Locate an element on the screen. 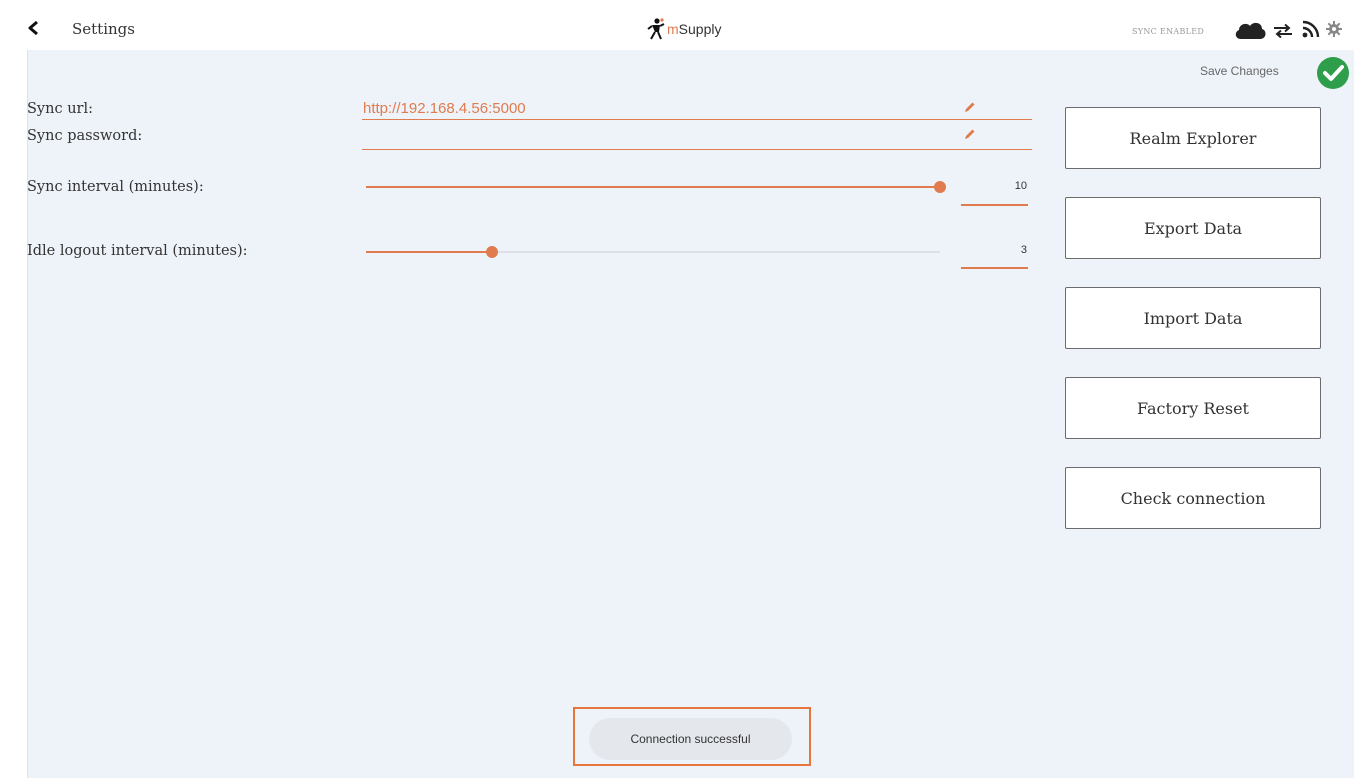 Image resolution: width=1354 pixels, height=778 pixels. idle-logout-slider-fill is located at coordinates (429, 252).